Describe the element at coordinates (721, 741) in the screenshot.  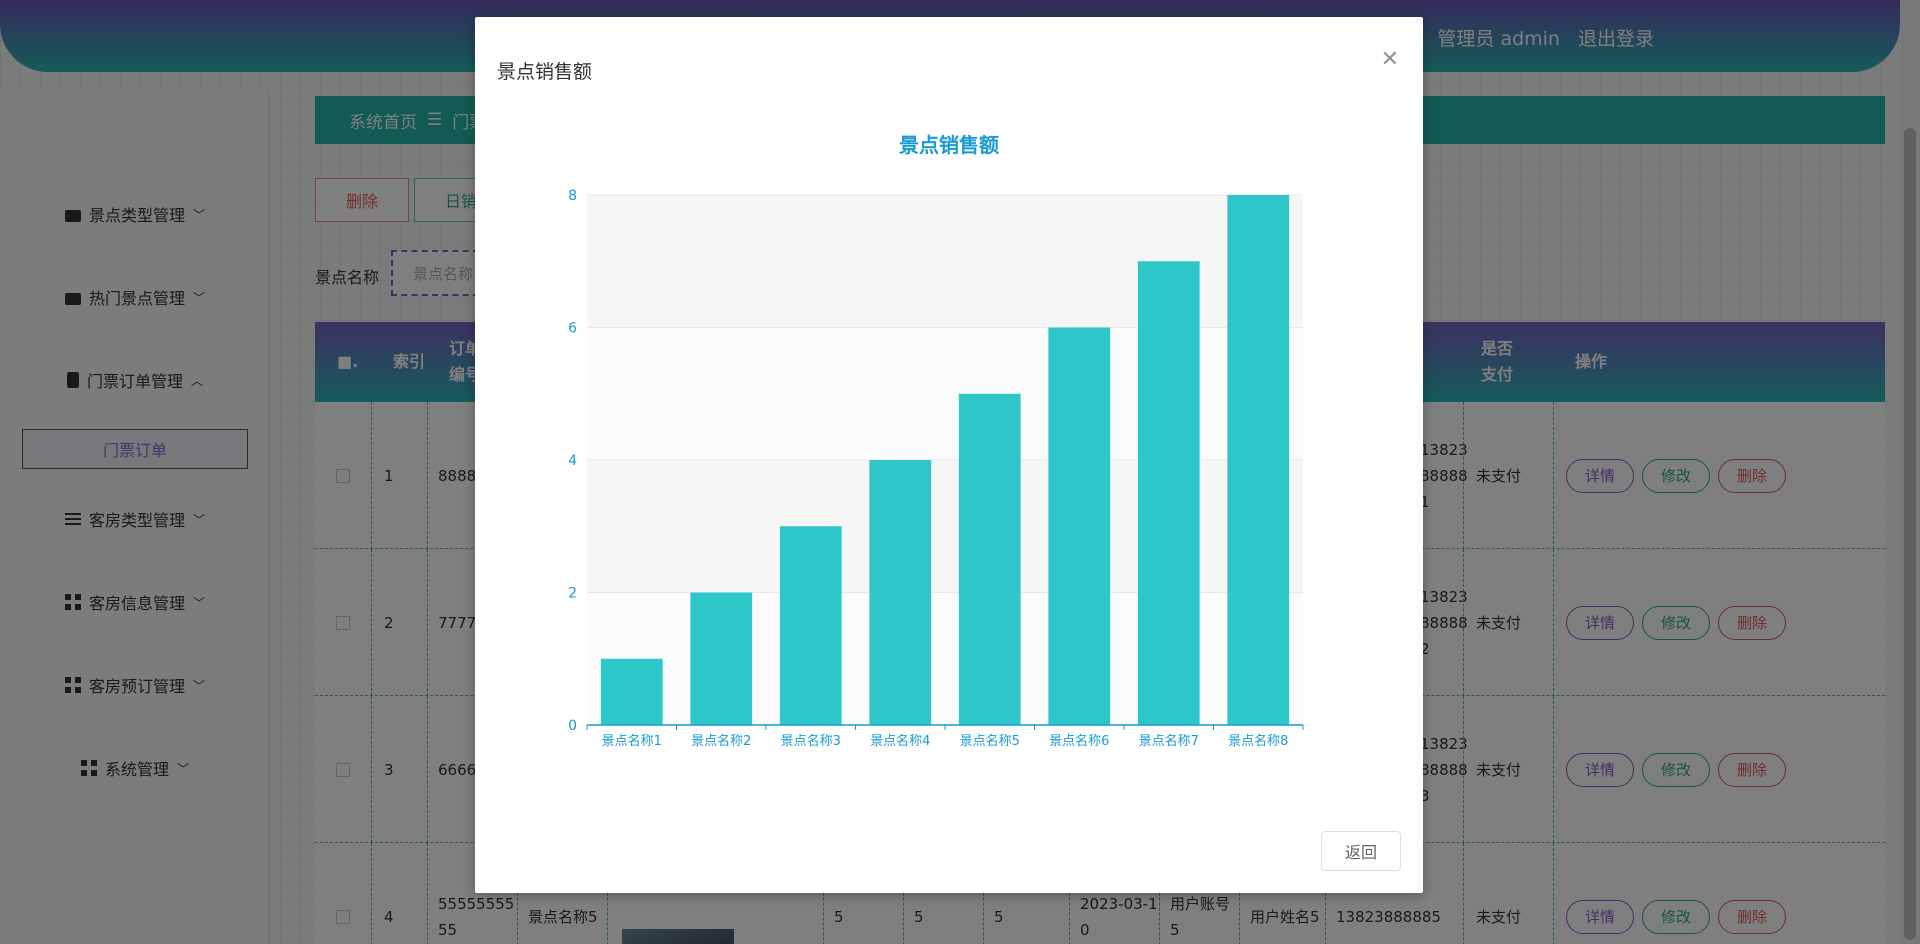
I see `x-tick-label: 景点名称2` at that location.